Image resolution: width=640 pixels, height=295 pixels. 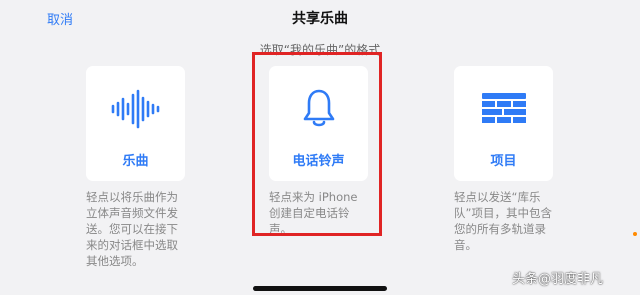 I want to click on option-project-description: 轻点以发送“库乐队”项目，其中包含您的所有多轨道录音。, so click(x=503, y=221).